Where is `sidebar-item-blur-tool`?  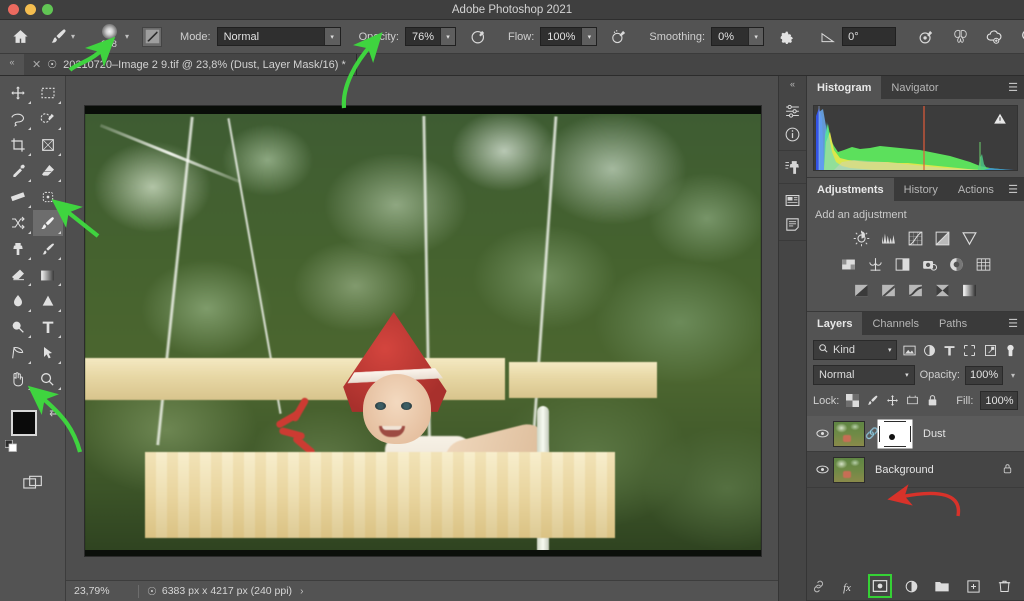 sidebar-item-blur-tool is located at coordinates (18, 301).